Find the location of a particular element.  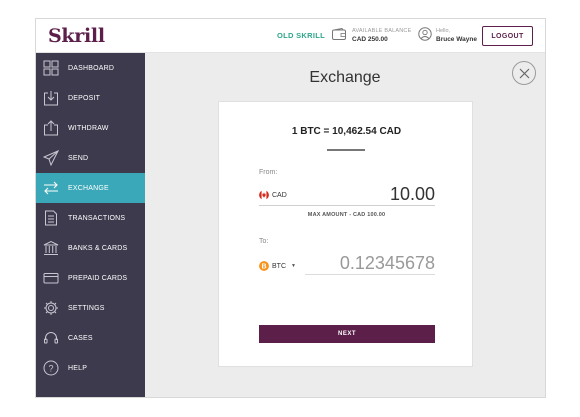

sidebar-item-prepaid-cards: PREPAID CARDS is located at coordinates (90, 278).